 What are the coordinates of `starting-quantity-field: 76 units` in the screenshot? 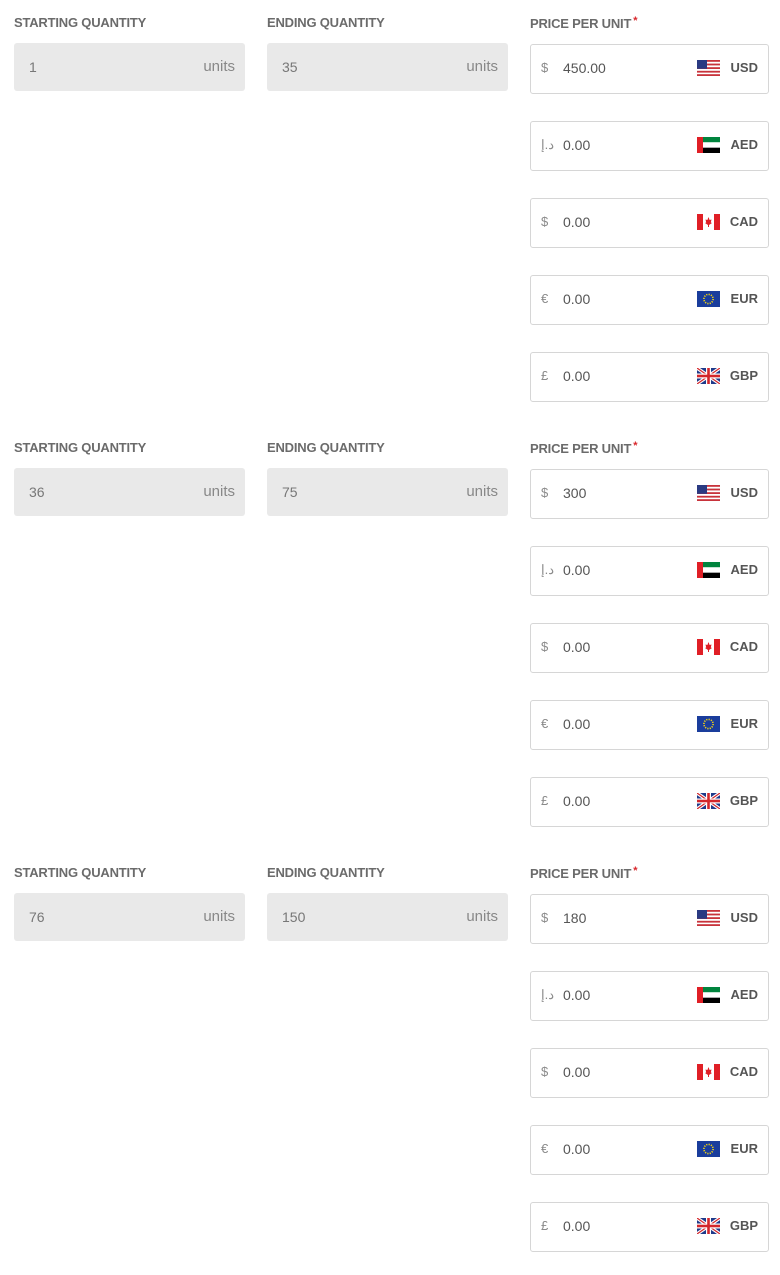 It's located at (129, 917).